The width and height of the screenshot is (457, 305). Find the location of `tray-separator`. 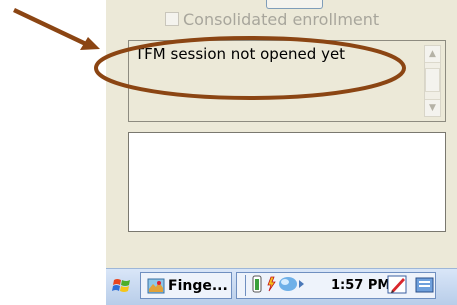

tray-separator is located at coordinates (245, 285).